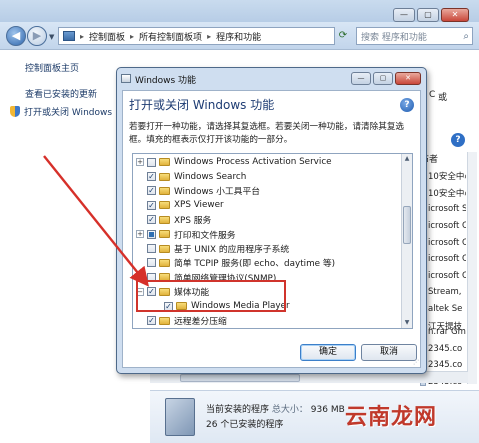 This screenshot has width=479, height=443. I want to click on feature-row: + Windows Process Activation Service, so click(234, 162).